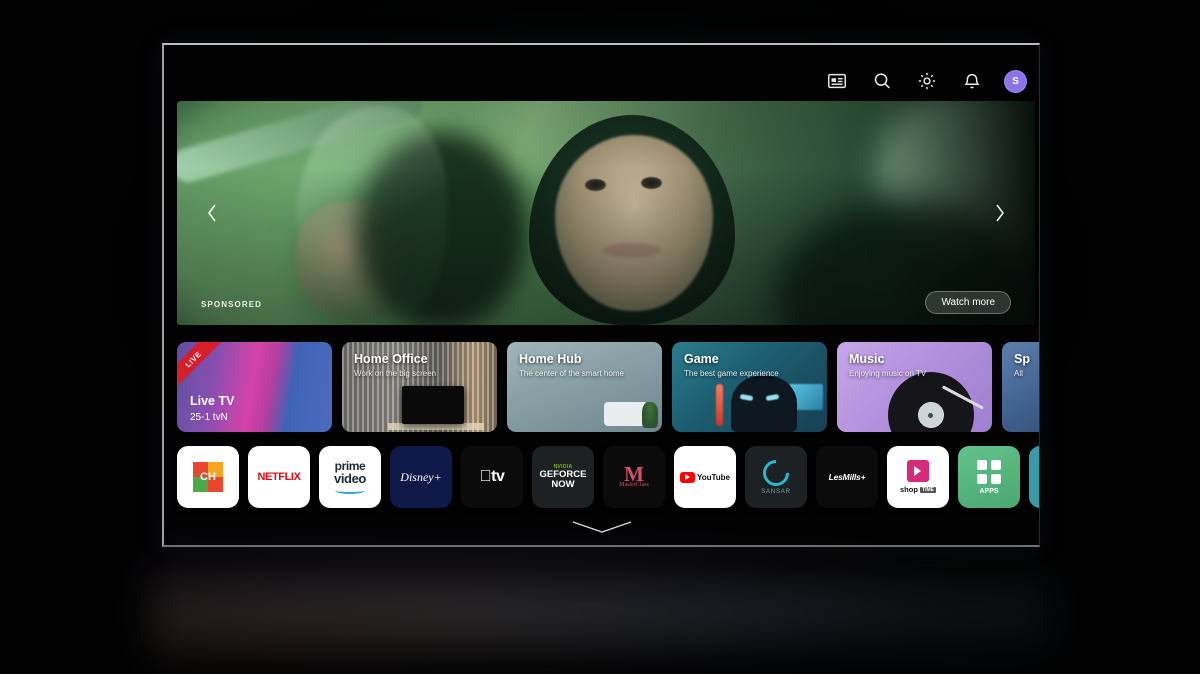 This screenshot has height=674, width=1200. I want to click on app-label: APPS, so click(989, 491).